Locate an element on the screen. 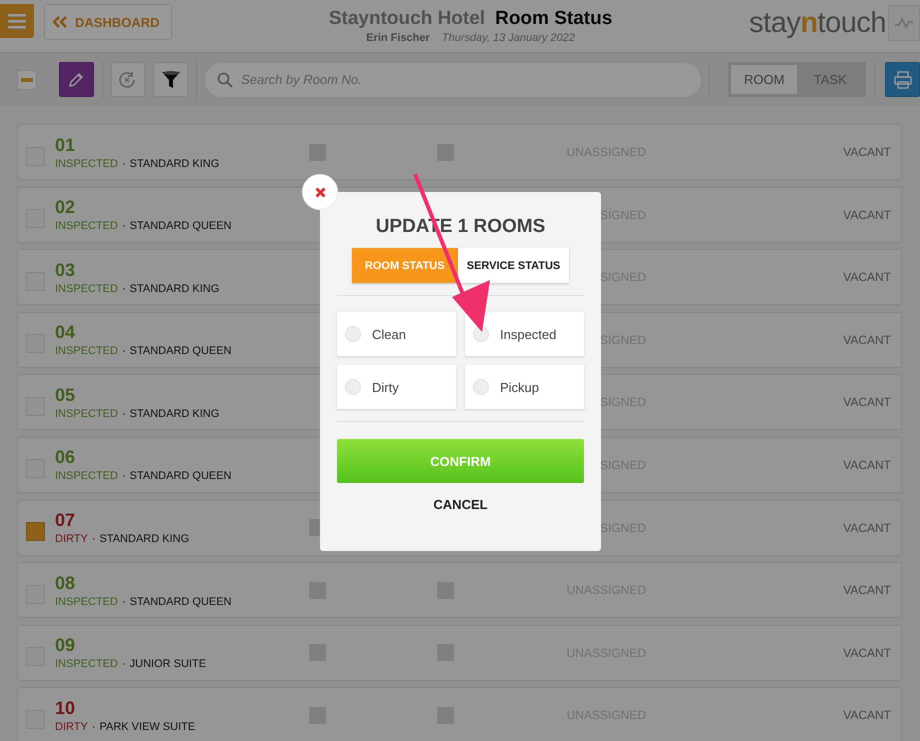  room-type: JUNIOR SUITE is located at coordinates (168, 664).